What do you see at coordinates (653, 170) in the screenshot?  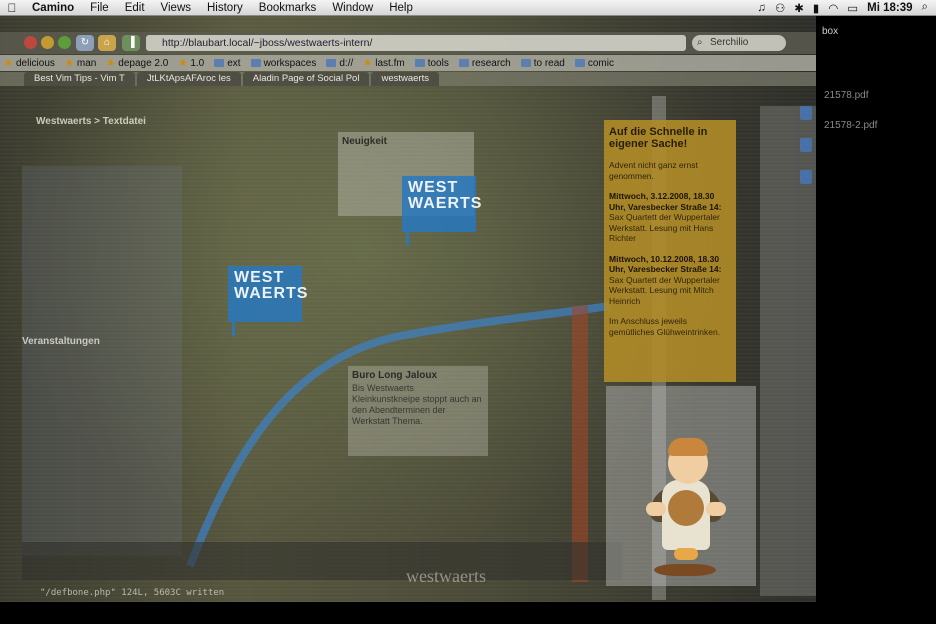 I see `announcement-intro: Advent nicht ganz ernst genommen.` at bounding box center [653, 170].